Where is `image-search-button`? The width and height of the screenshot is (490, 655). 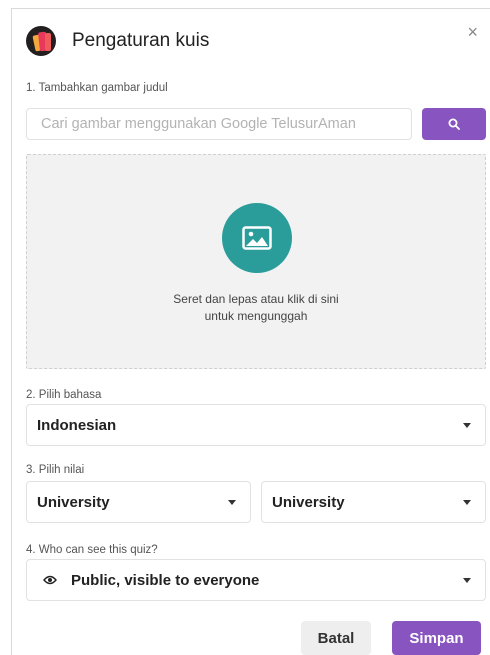 image-search-button is located at coordinates (454, 124).